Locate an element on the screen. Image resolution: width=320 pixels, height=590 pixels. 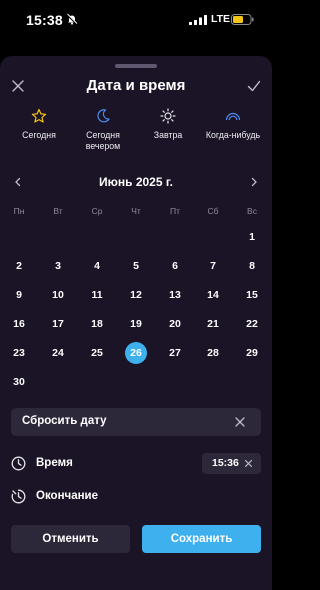
clock-end-icon is located at coordinates (18, 496).